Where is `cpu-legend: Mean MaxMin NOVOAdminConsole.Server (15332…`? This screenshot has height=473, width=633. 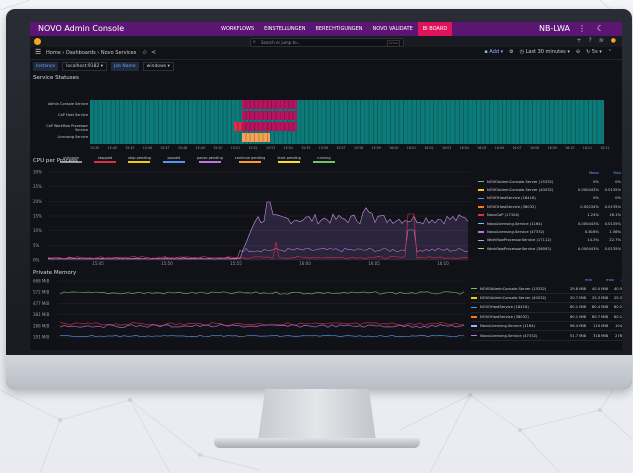 cpu-legend: Mean MaxMin NOVOAdminConsole.Server (15332… is located at coordinates (550, 211).